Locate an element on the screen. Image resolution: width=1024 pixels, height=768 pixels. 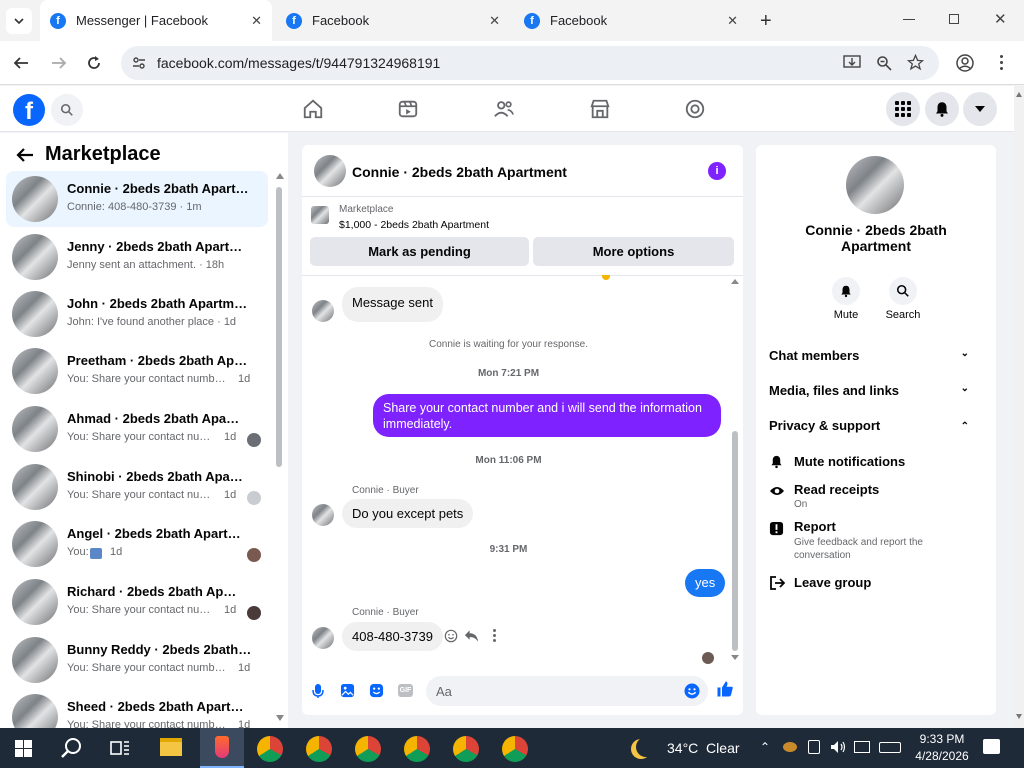
back-arrow-icon is located at coordinates (25, 155).